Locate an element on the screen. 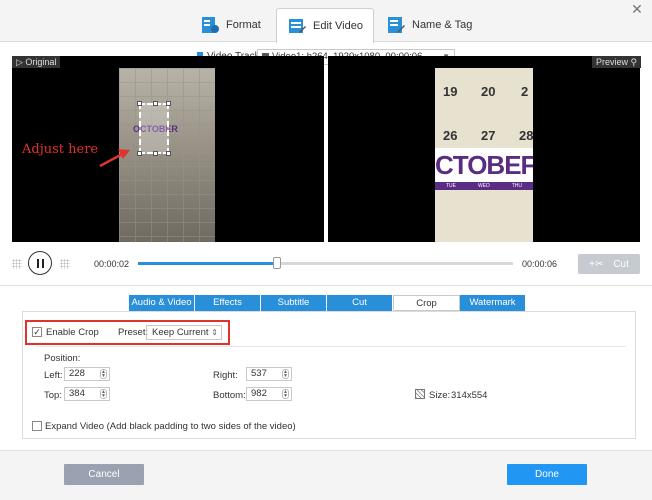  grid-left-icon is located at coordinates (17, 264).